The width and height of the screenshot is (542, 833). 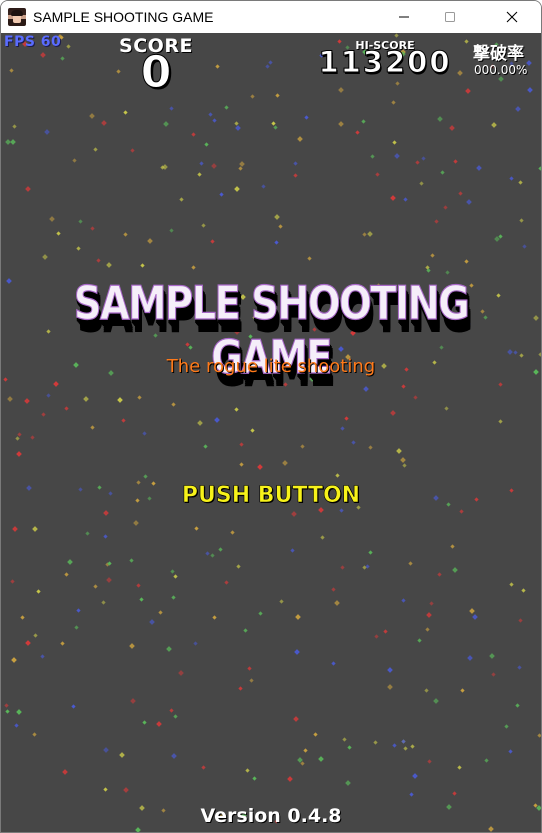 I want to click on minimize-button, so click(x=404, y=17).